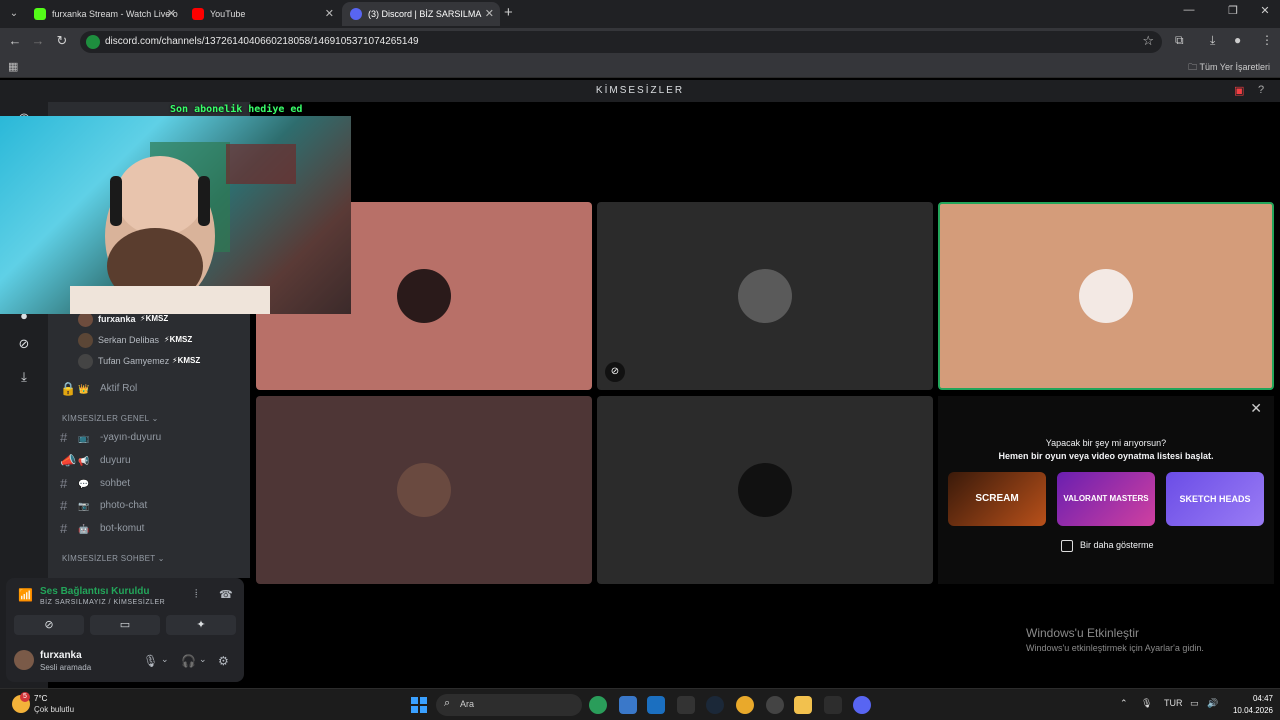  I want to click on video-tile: ⊘, so click(765, 296).